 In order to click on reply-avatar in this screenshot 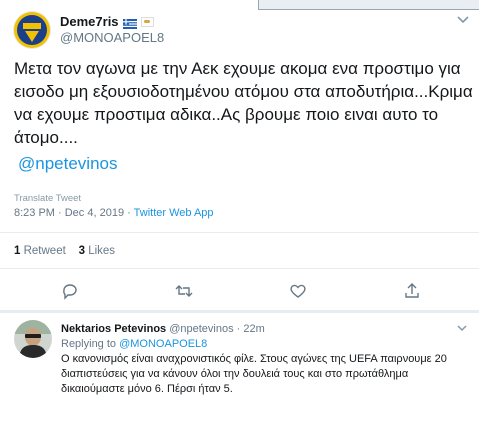, I will do `click(33, 339)`.